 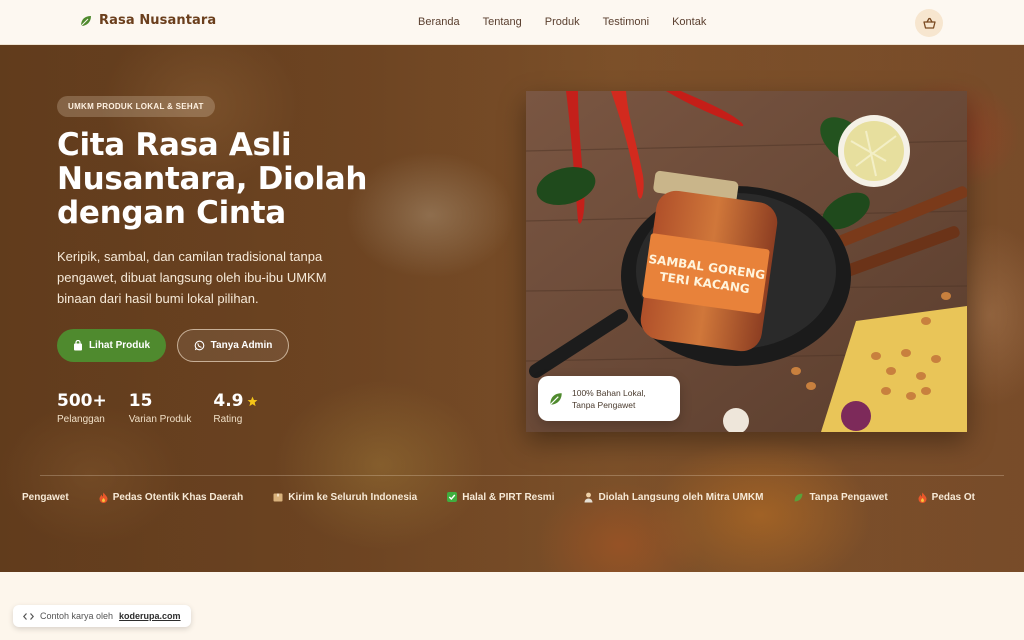 What do you see at coordinates (252, 401) in the screenshot?
I see `star-icon` at bounding box center [252, 401].